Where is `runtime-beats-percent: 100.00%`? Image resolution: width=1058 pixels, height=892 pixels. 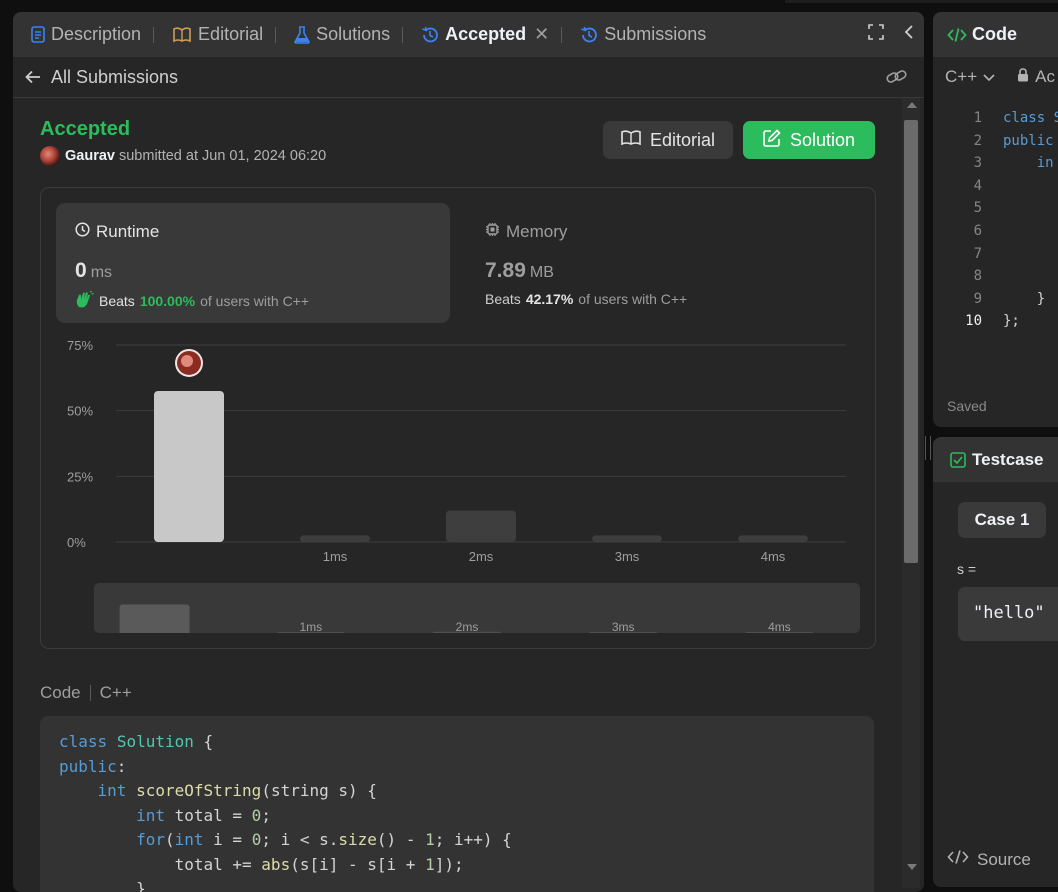 runtime-beats-percent: 100.00% is located at coordinates (167, 301).